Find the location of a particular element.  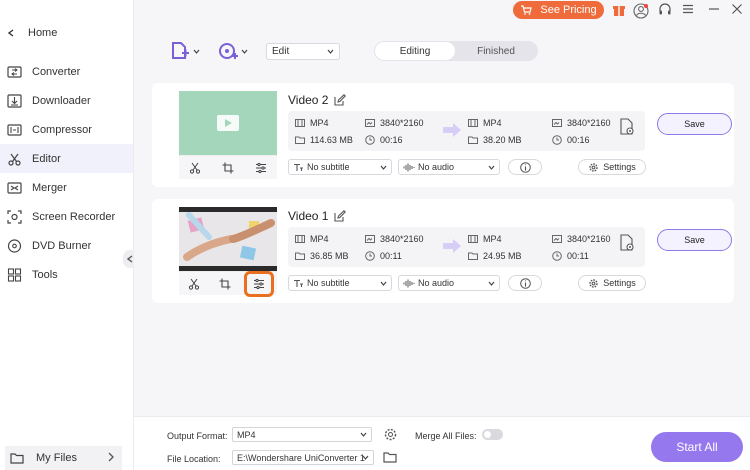

avatar-icon is located at coordinates (641, 11).